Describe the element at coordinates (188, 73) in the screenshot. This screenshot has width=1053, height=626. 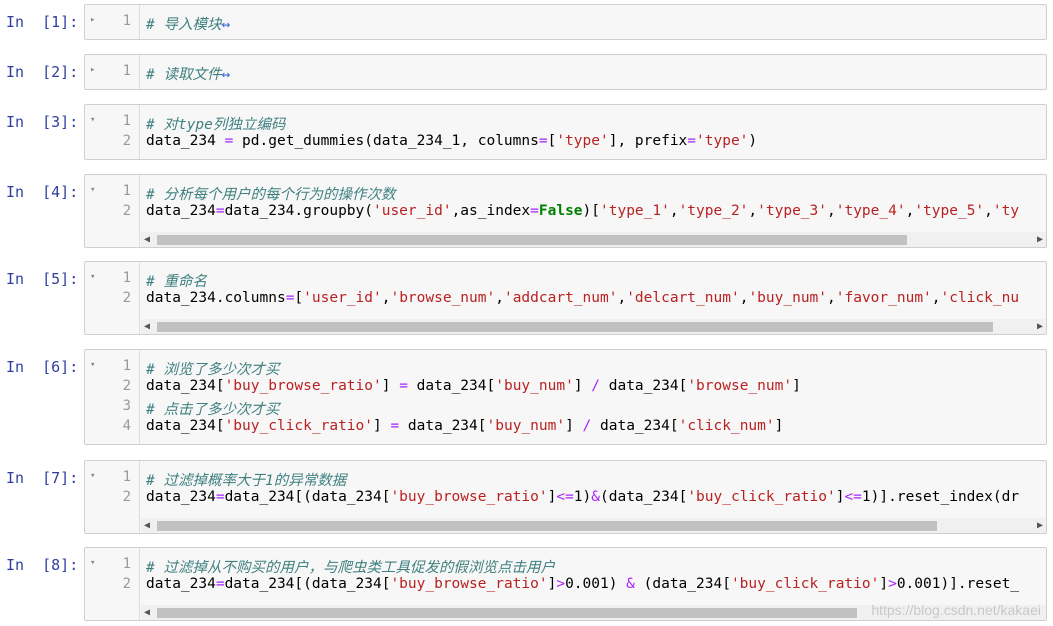
I see `code-line: # 读取文件↔` at that location.